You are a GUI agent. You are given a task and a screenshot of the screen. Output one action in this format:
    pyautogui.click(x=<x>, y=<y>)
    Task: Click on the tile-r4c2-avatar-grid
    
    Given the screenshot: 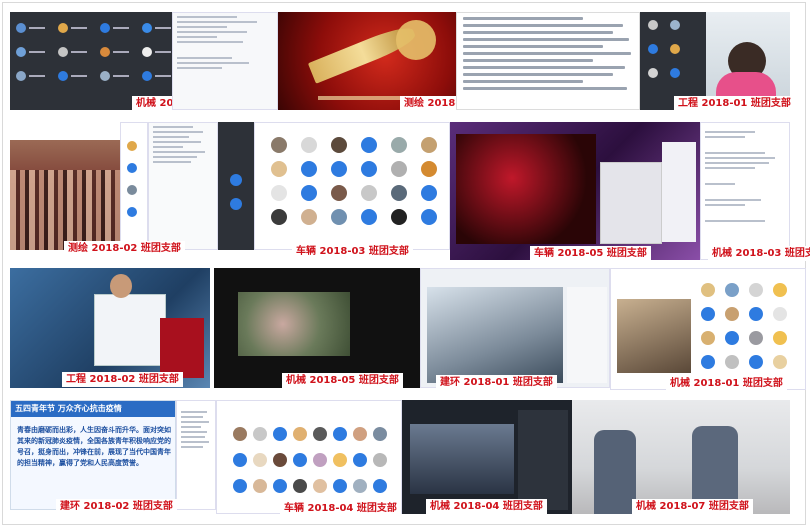 What is the action you would take?
    pyautogui.click(x=309, y=457)
    